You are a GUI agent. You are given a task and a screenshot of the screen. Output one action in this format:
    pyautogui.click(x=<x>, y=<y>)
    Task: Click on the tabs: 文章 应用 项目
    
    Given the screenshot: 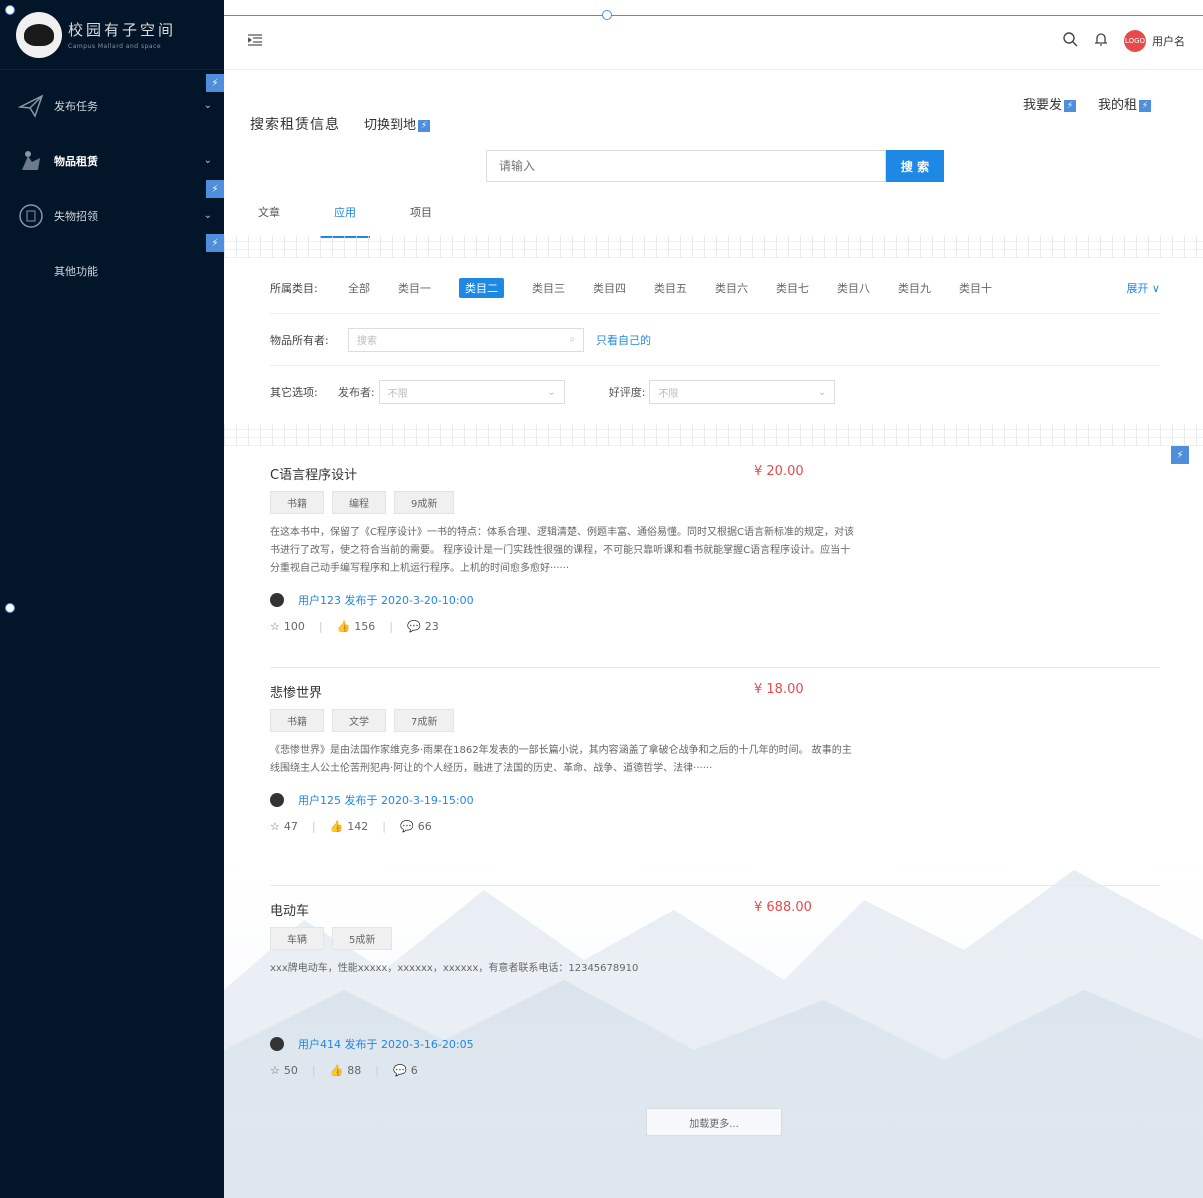 What is the action you would take?
    pyautogui.click(x=372, y=218)
    